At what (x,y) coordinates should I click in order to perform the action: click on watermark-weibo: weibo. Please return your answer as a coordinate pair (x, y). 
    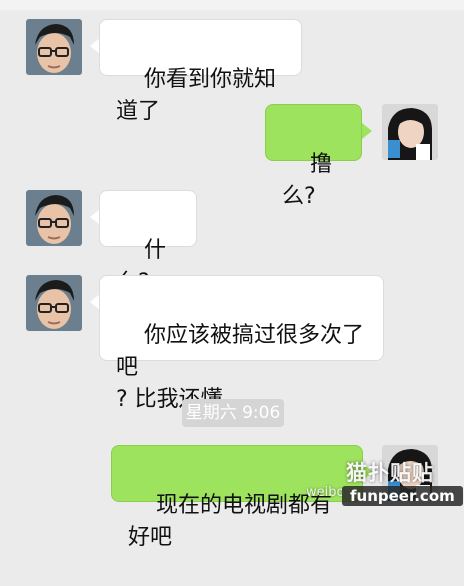
    Looking at the image, I should click on (325, 492).